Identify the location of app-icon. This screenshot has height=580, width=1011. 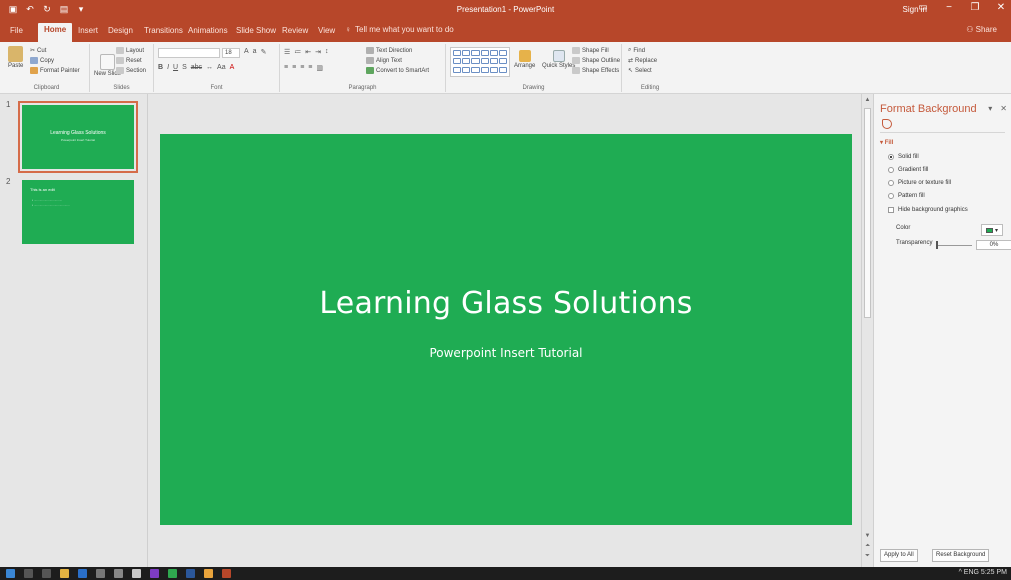
(136, 573).